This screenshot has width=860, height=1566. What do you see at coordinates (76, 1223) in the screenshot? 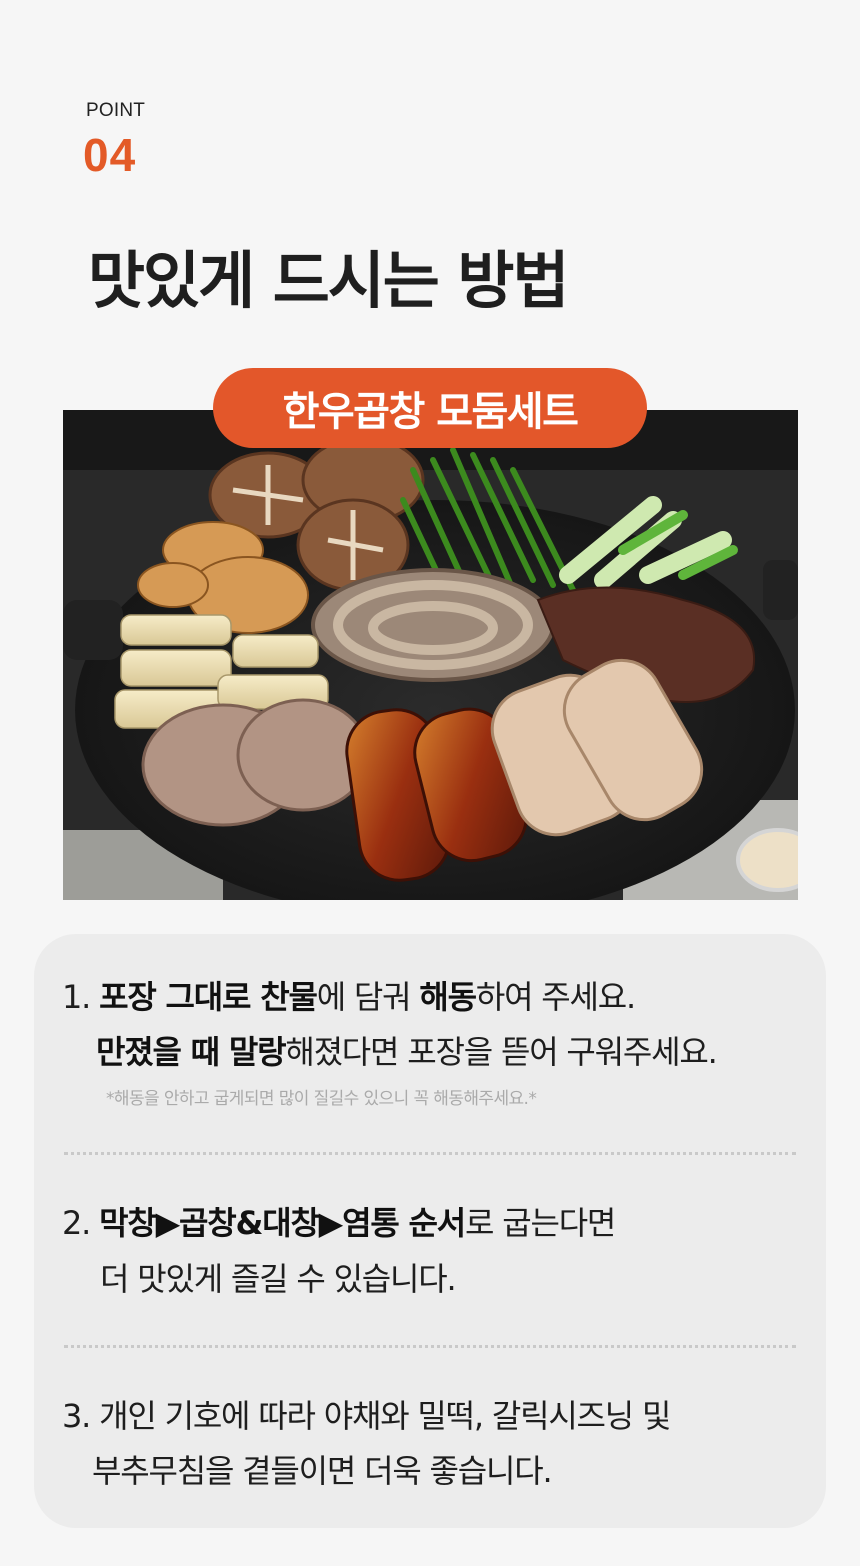
I see `step-number: 2.` at bounding box center [76, 1223].